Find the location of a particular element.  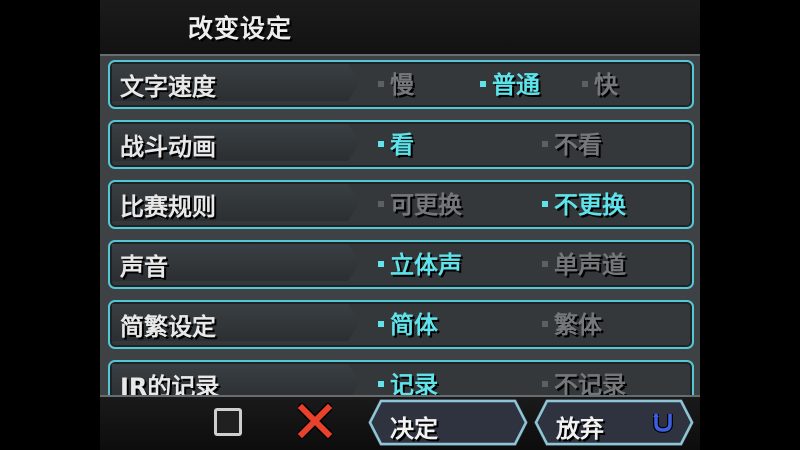

confirm-button: 决定 is located at coordinates (448, 422).